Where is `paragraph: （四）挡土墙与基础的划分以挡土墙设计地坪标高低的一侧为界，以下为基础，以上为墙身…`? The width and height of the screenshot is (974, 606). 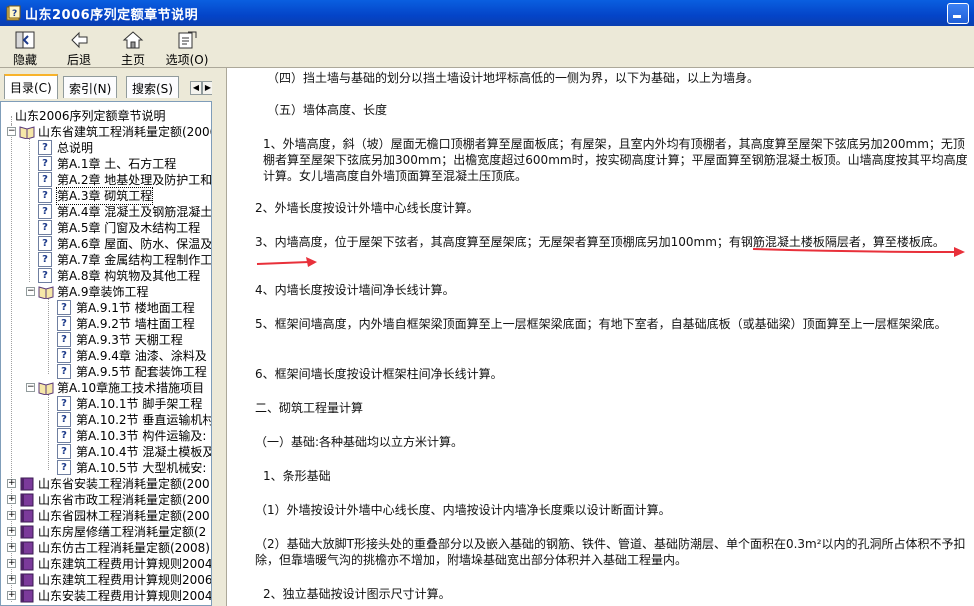
paragraph: （四）挡土墙与基础的划分以挡土墙设计地坪标高低的一侧为界，以下为基础，以上为墙身… is located at coordinates (513, 78).